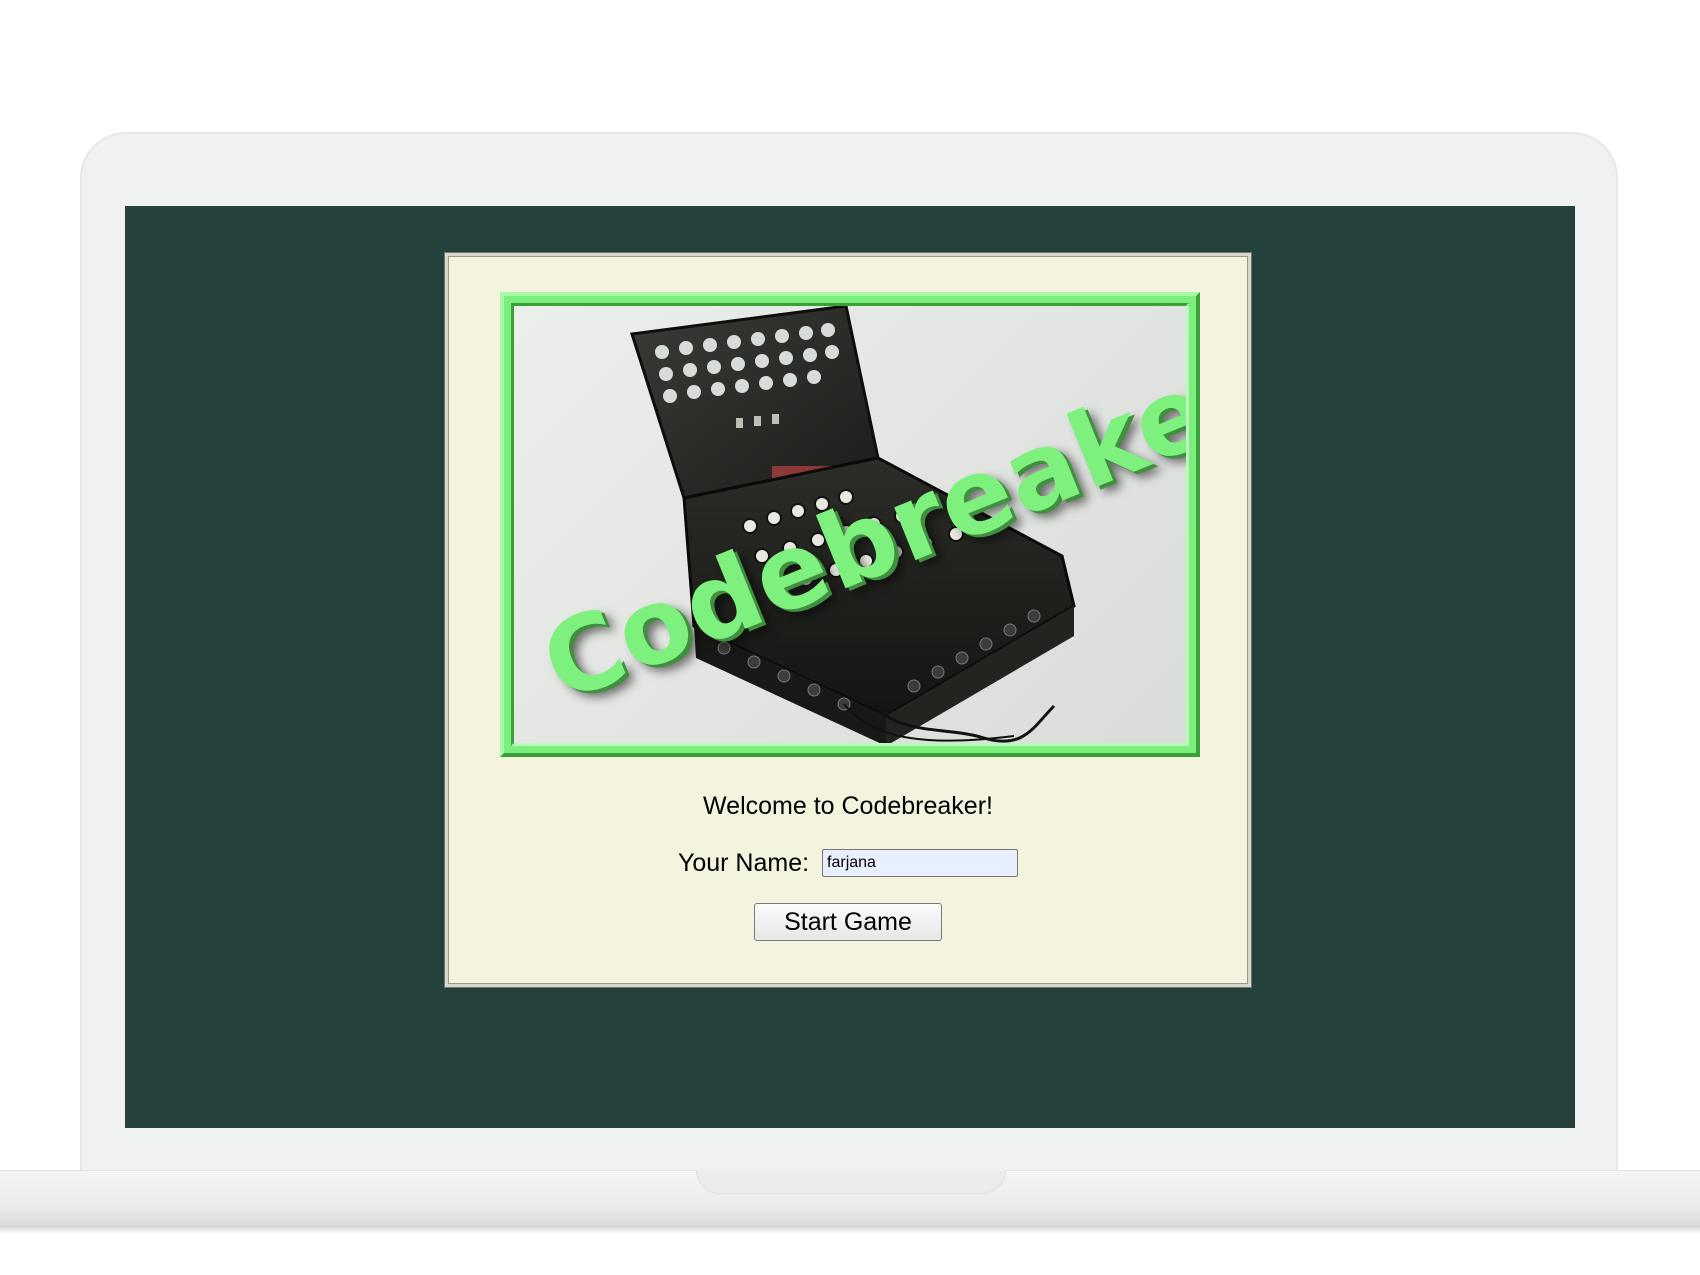 This screenshot has width=1700, height=1275. Describe the element at coordinates (851, 1182) in the screenshot. I see `laptop-notch` at that location.